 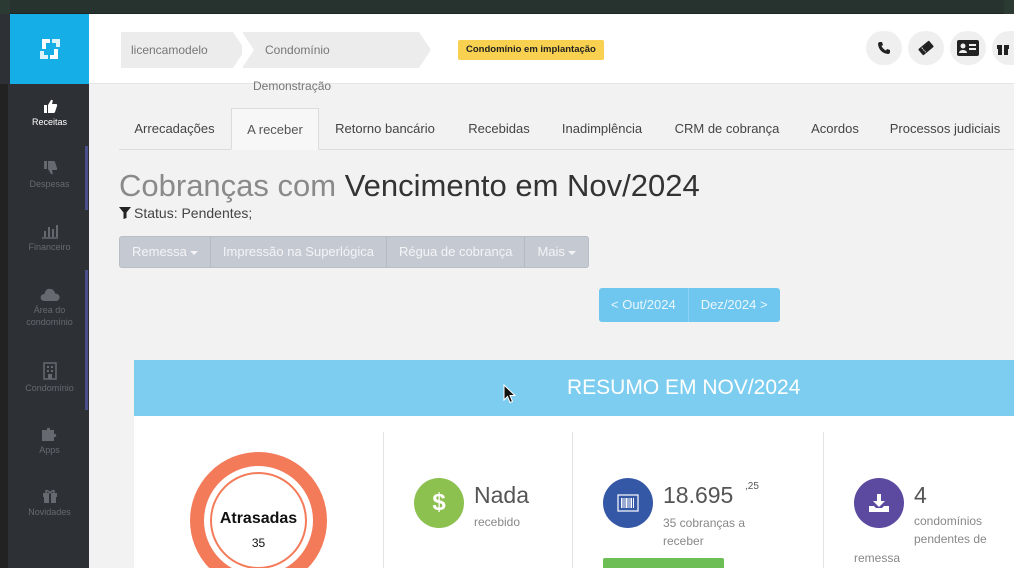 I want to click on mouse-cursor-icon, so click(x=509, y=394).